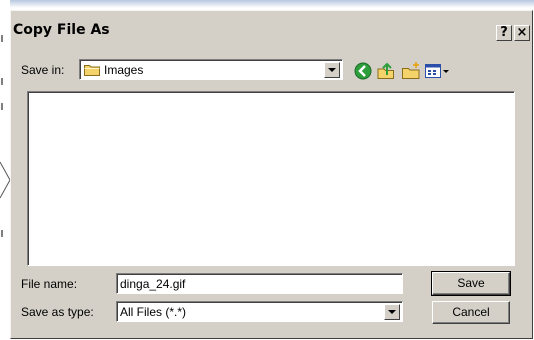  What do you see at coordinates (61, 30) in the screenshot?
I see `dialog-title: Copy File As` at bounding box center [61, 30].